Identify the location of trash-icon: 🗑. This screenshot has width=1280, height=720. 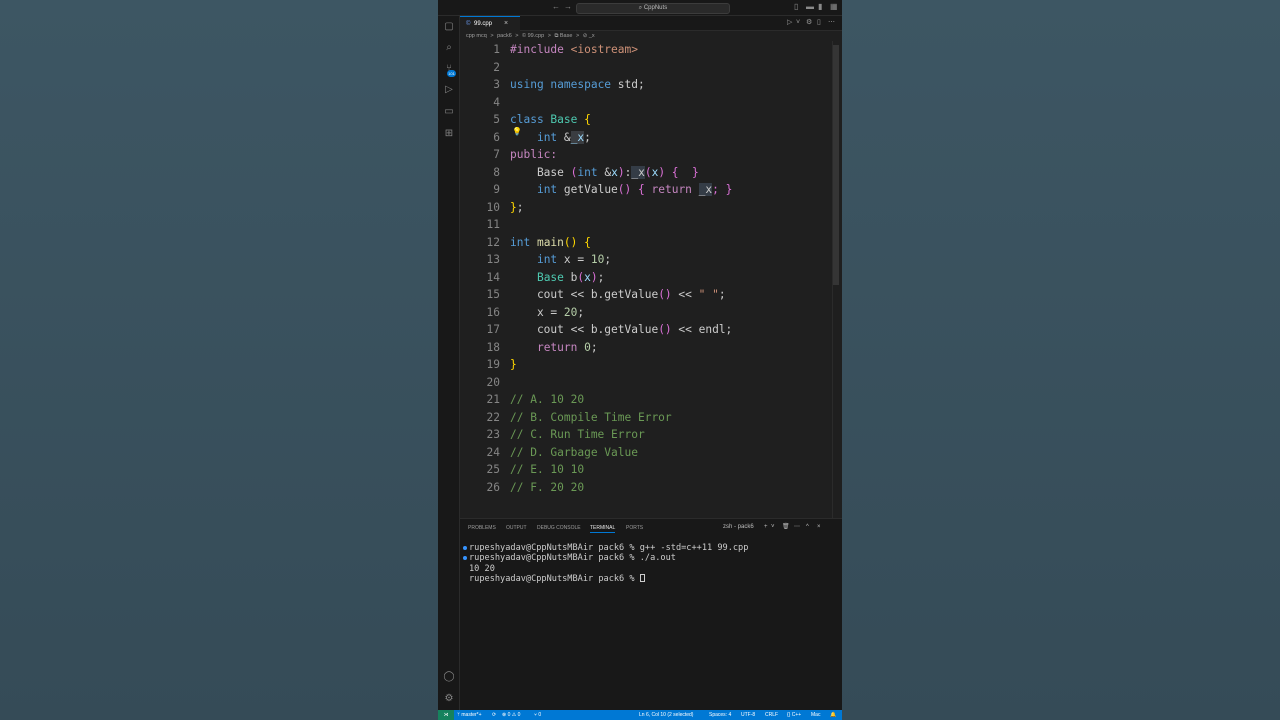
(786, 527).